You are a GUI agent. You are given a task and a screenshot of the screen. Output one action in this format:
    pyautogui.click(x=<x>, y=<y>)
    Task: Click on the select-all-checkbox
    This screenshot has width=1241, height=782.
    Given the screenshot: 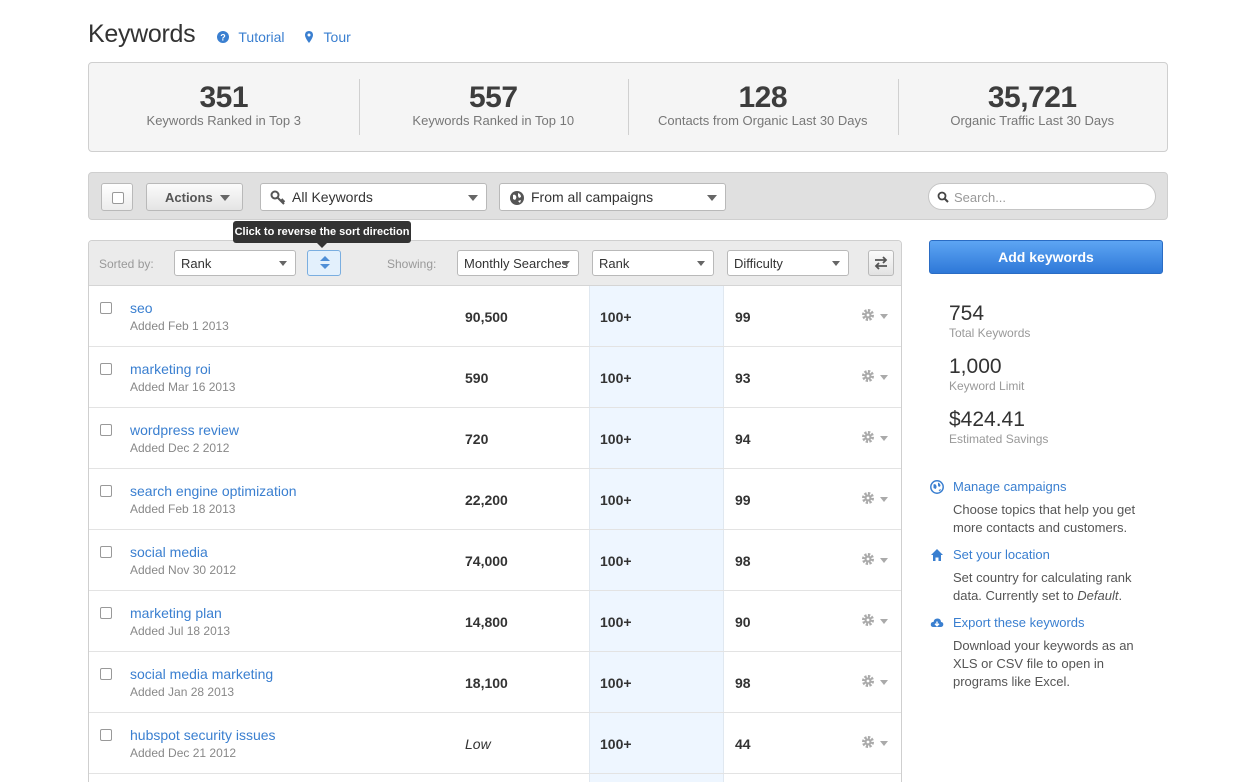 What is the action you would take?
    pyautogui.click(x=117, y=197)
    